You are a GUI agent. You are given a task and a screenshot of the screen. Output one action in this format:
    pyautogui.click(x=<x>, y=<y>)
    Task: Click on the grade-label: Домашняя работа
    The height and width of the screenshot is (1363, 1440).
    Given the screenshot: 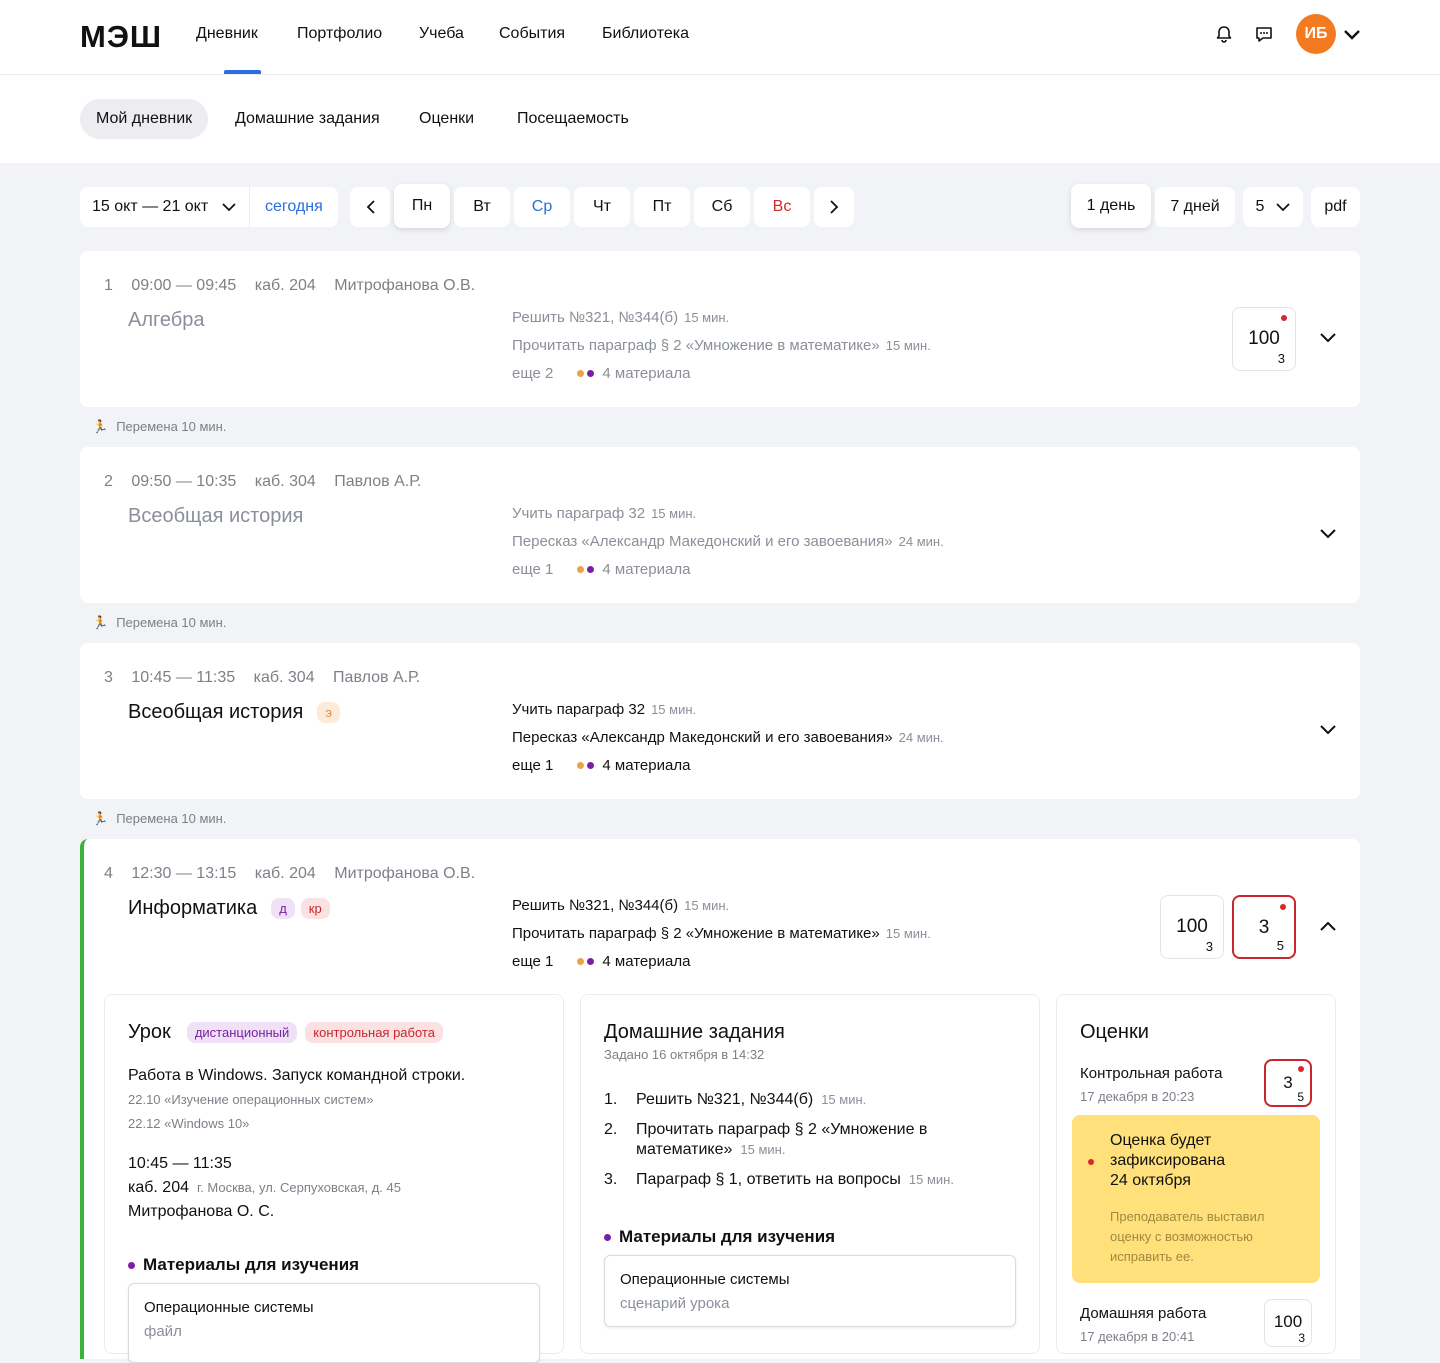 What is the action you would take?
    pyautogui.click(x=1143, y=1313)
    